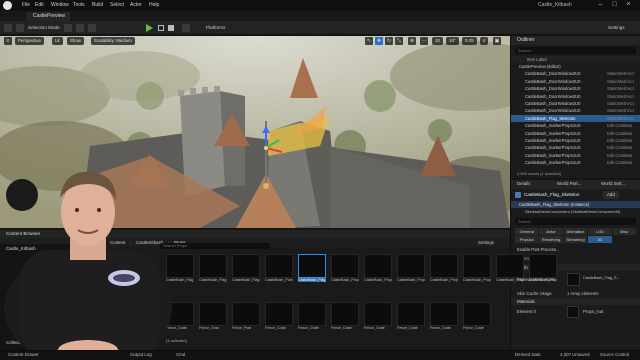 The width and height of the screenshot is (640, 360). Describe the element at coordinates (26, 5) in the screenshot. I see `menu-file: File` at that location.